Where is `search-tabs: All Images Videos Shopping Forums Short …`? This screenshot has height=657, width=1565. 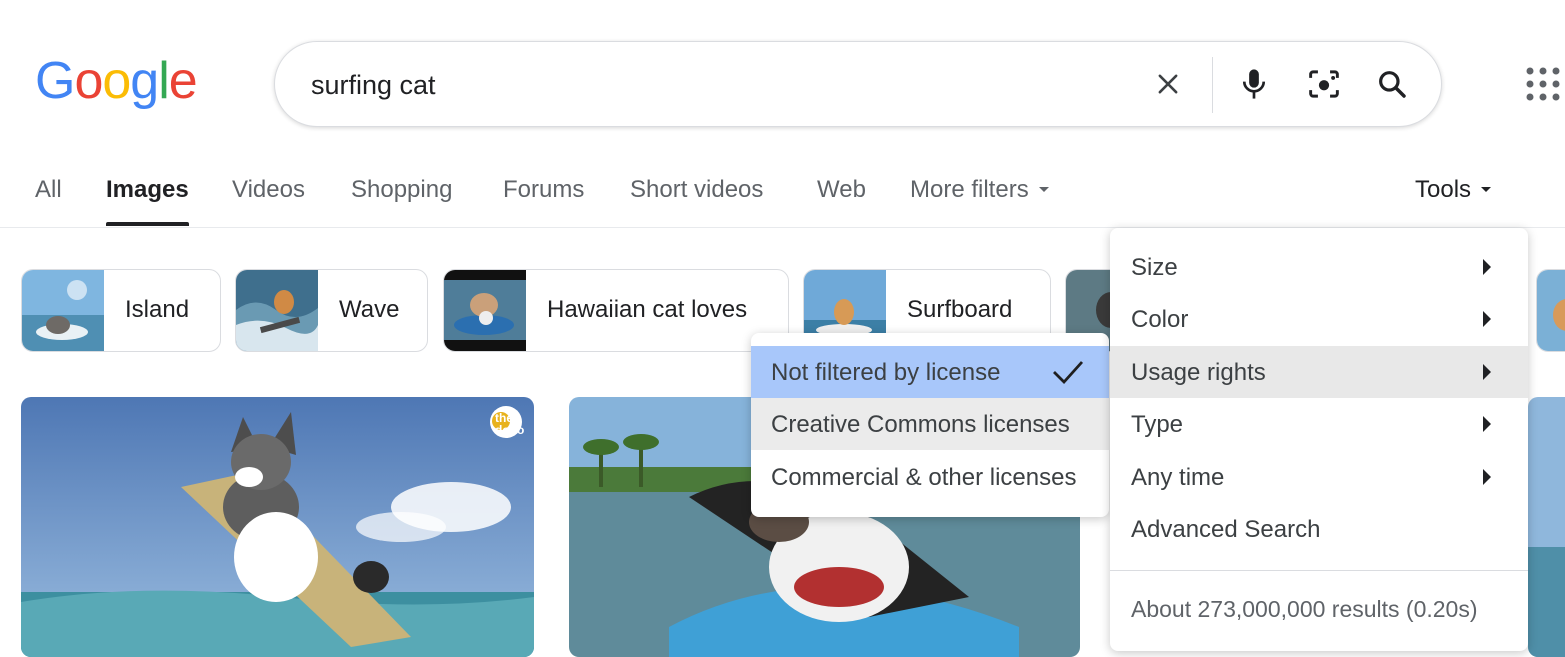
search-tabs: All Images Videos Shopping Forums Short … is located at coordinates (782, 193).